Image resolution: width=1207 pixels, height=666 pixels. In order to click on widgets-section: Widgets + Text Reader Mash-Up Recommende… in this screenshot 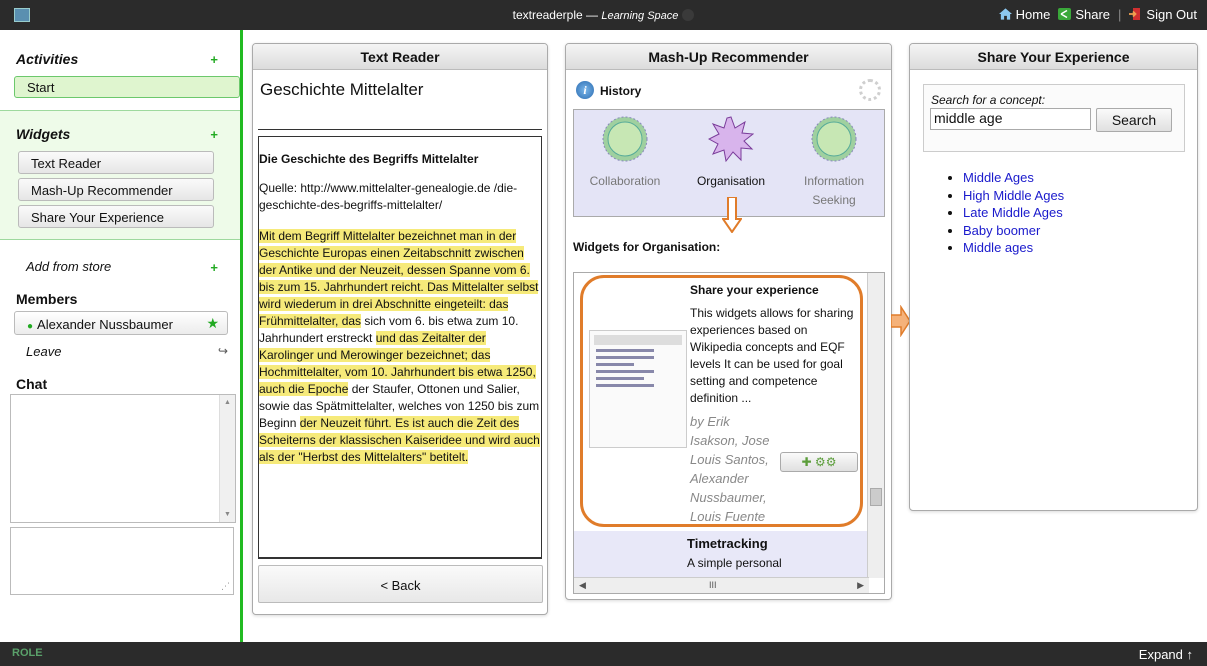, I will do `click(120, 175)`.